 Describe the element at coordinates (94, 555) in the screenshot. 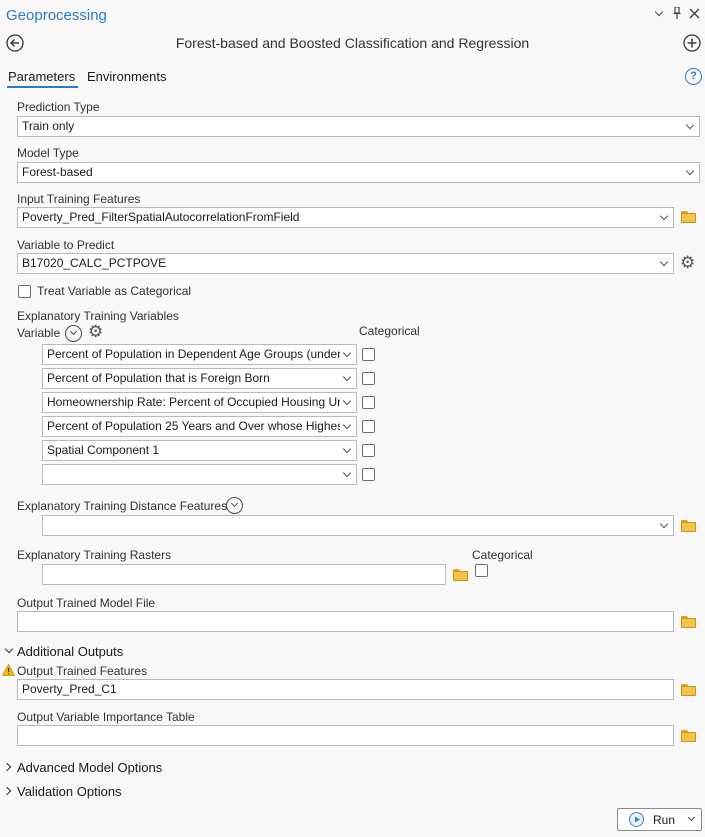

I see `rasters-label: Explanatory Training Rasters` at that location.